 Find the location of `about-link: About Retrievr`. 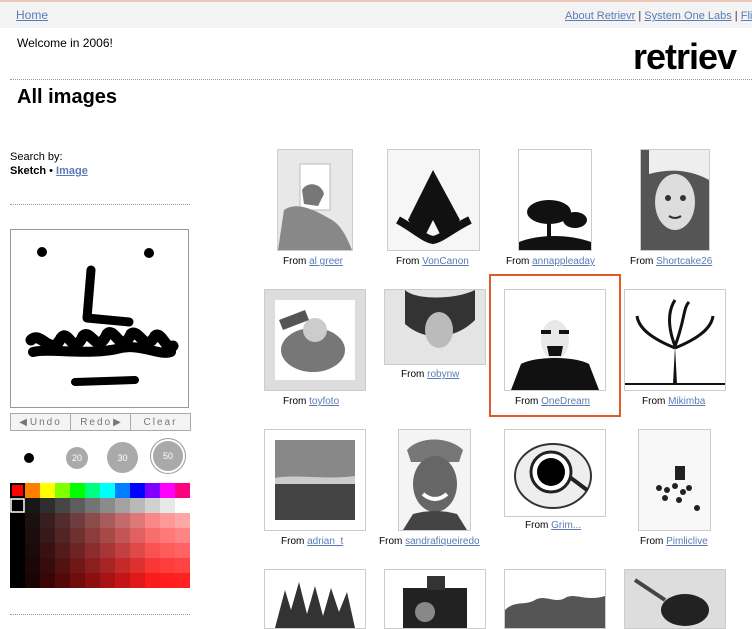

about-link: About Retrievr is located at coordinates (600, 16).